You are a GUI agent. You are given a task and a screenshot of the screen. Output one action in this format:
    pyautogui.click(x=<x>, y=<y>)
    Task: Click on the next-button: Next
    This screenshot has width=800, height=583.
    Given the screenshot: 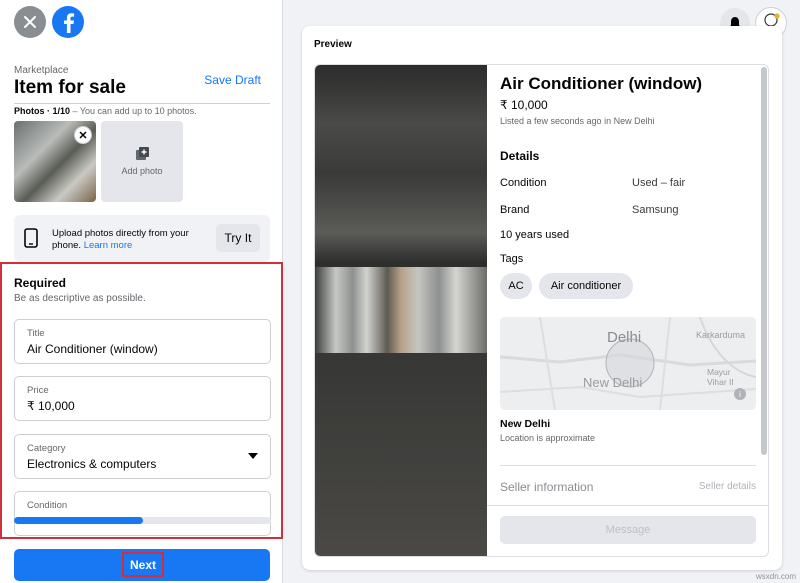 What is the action you would take?
    pyautogui.click(x=142, y=565)
    